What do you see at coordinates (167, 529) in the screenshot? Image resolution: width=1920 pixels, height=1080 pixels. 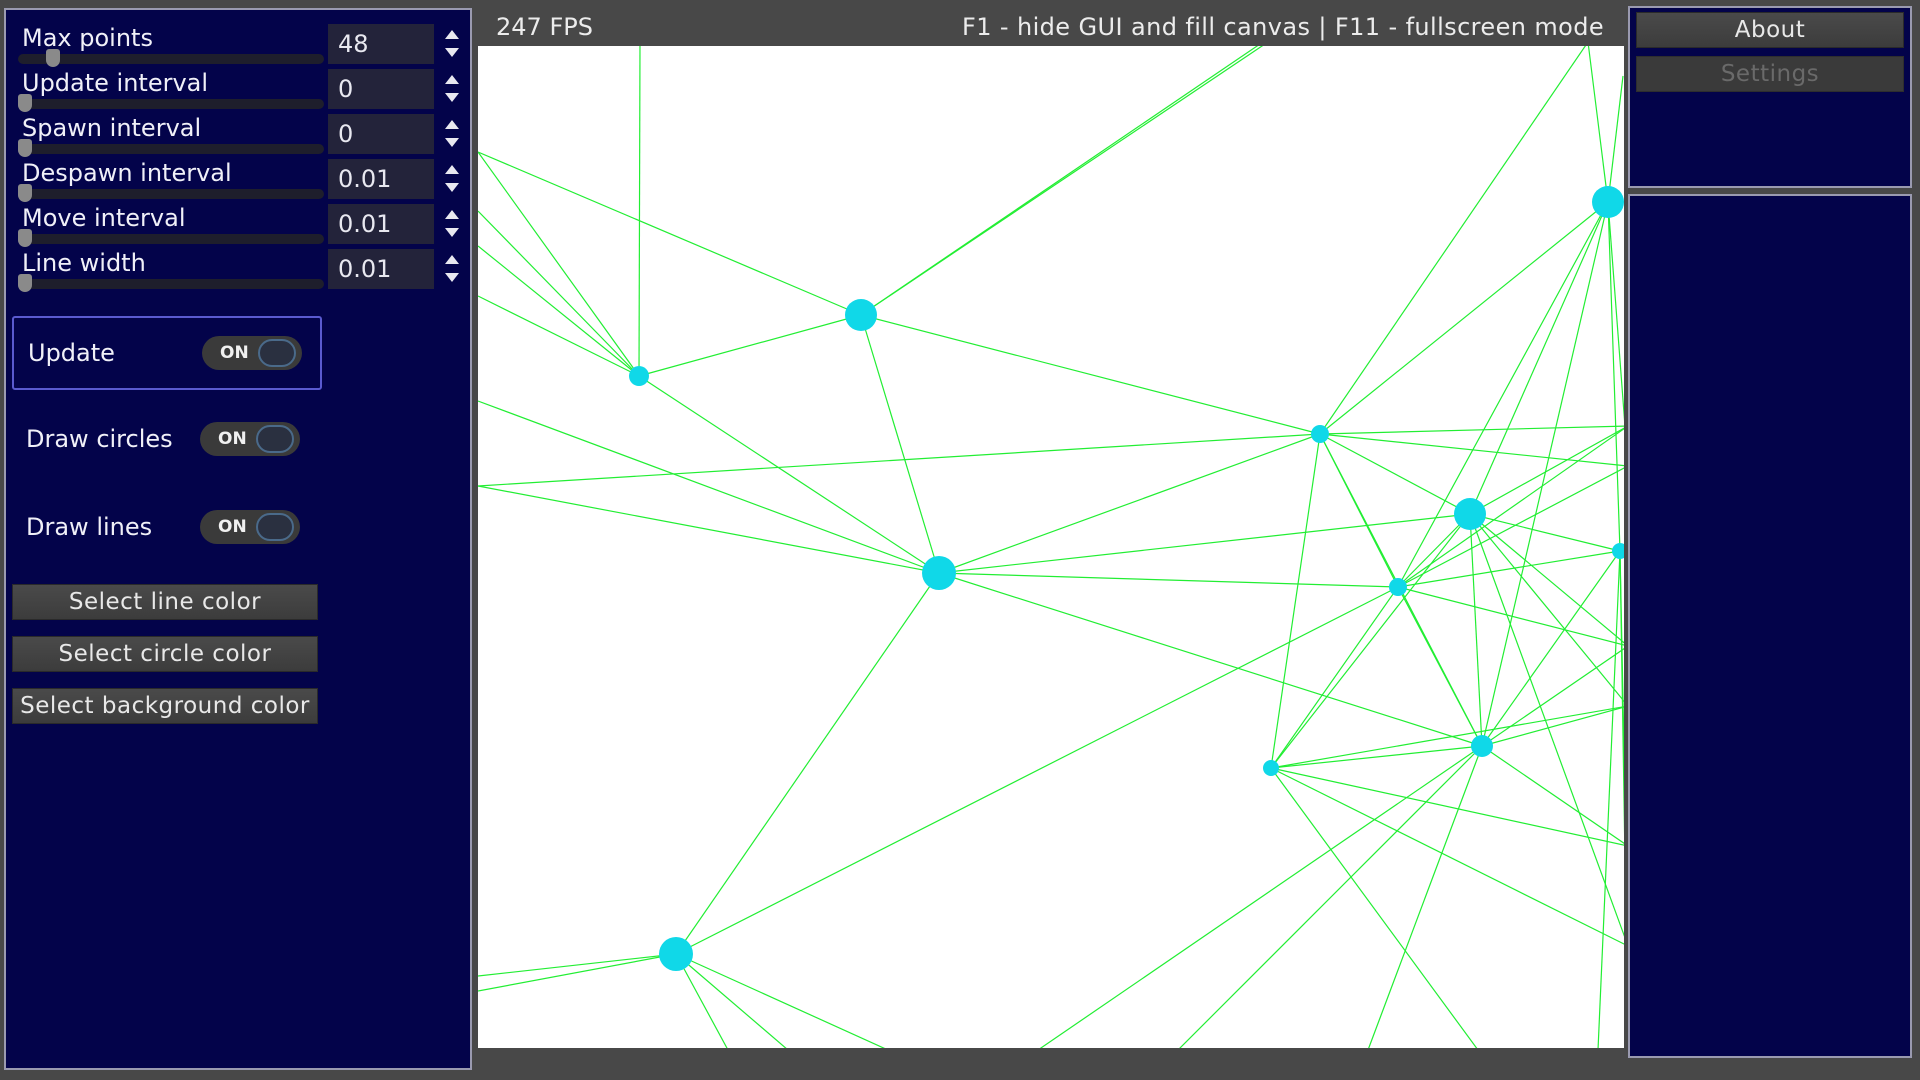 I see `draw-lines-toggle-row: Draw lines ON` at bounding box center [167, 529].